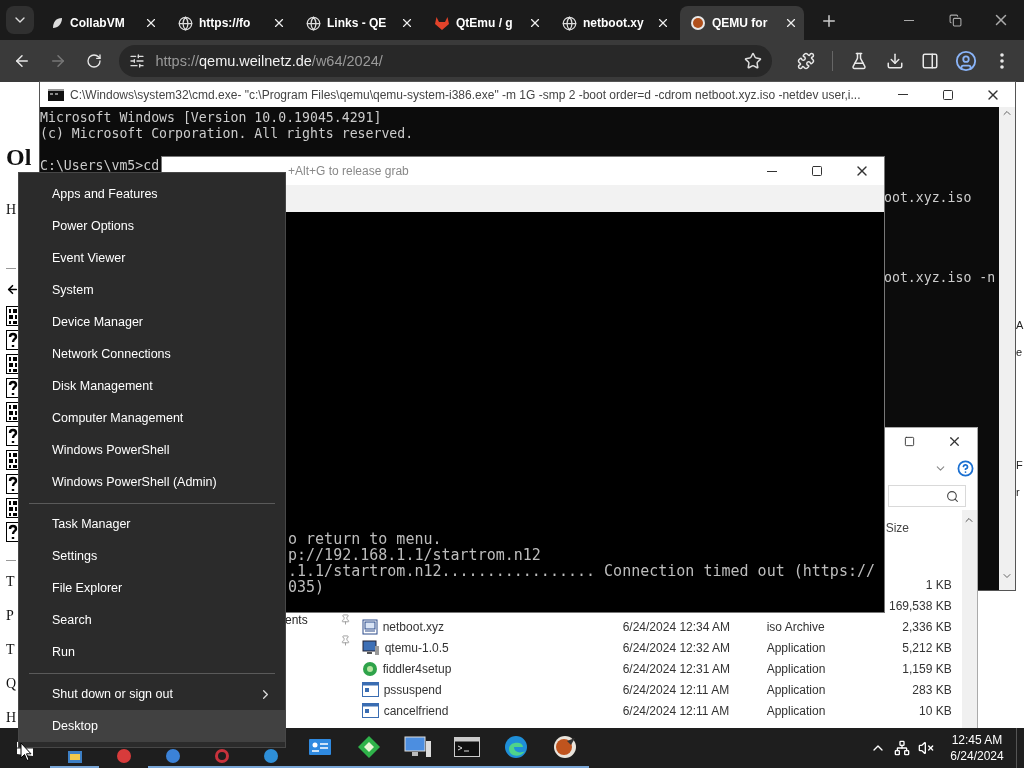 This screenshot has height=768, width=1024. I want to click on file-name: pssuspend, so click(412, 689).